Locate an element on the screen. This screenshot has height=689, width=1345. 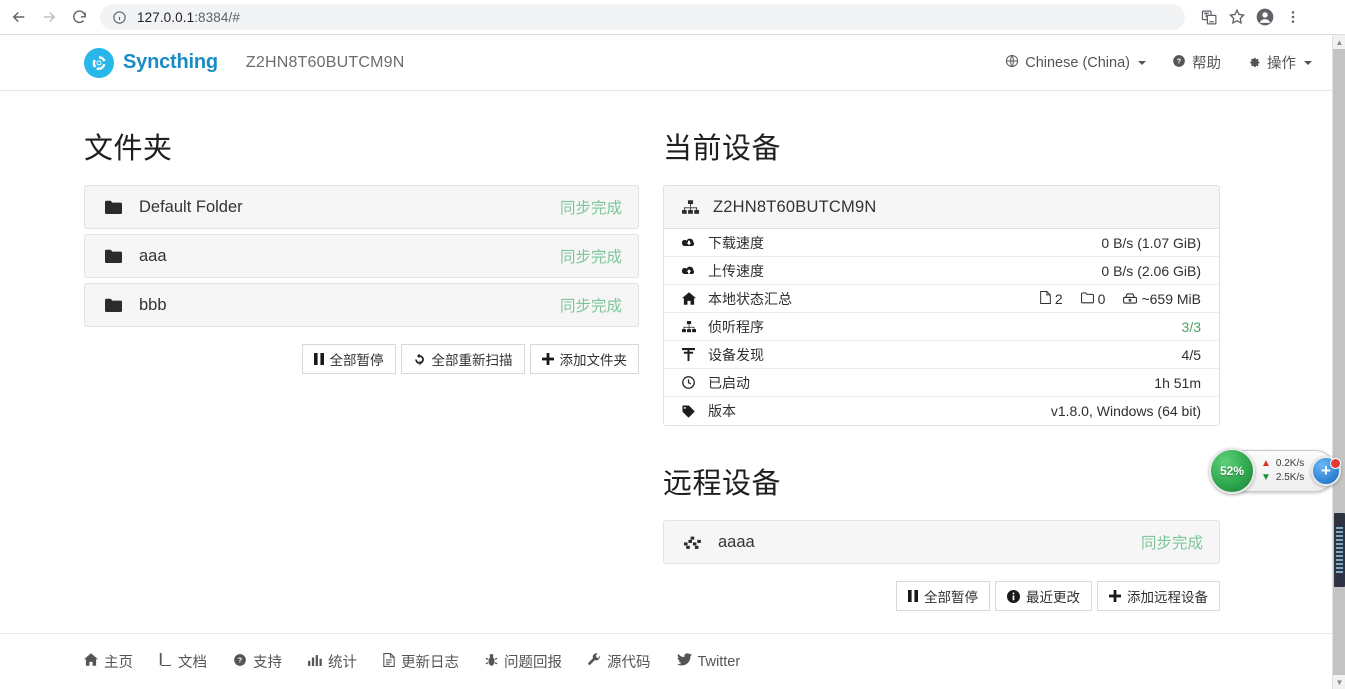
recent-changes-label: 最近更改 is located at coordinates (1053, 597).